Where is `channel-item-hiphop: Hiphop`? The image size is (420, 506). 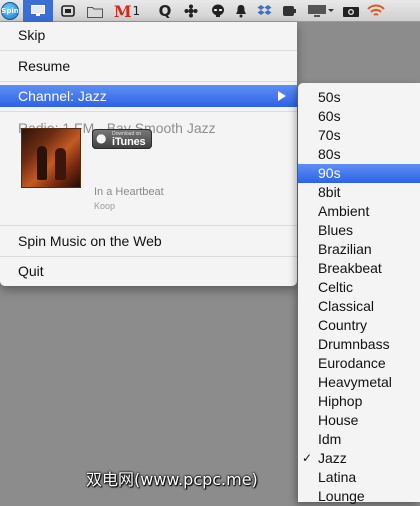
channel-item-hiphop: Hiphop is located at coordinates (359, 401).